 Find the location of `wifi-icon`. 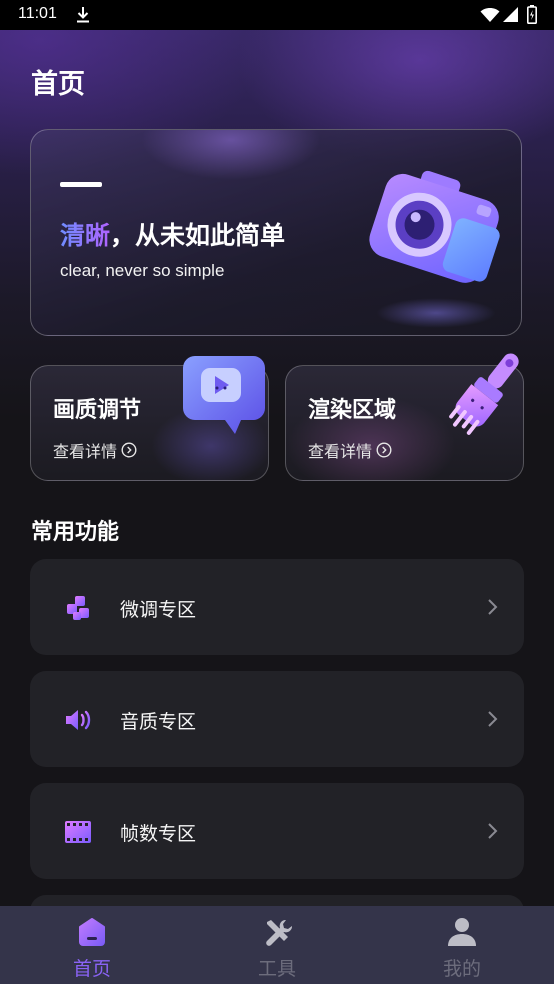

wifi-icon is located at coordinates (490, 15).